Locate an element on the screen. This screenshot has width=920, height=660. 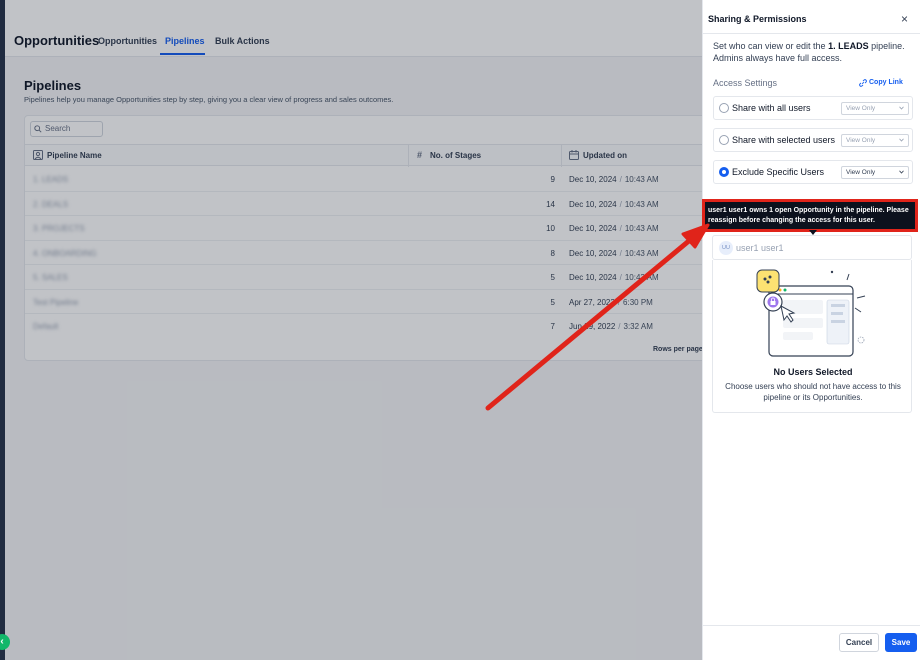
pipeline-name: 1. LEADS is located at coordinates (848, 46).